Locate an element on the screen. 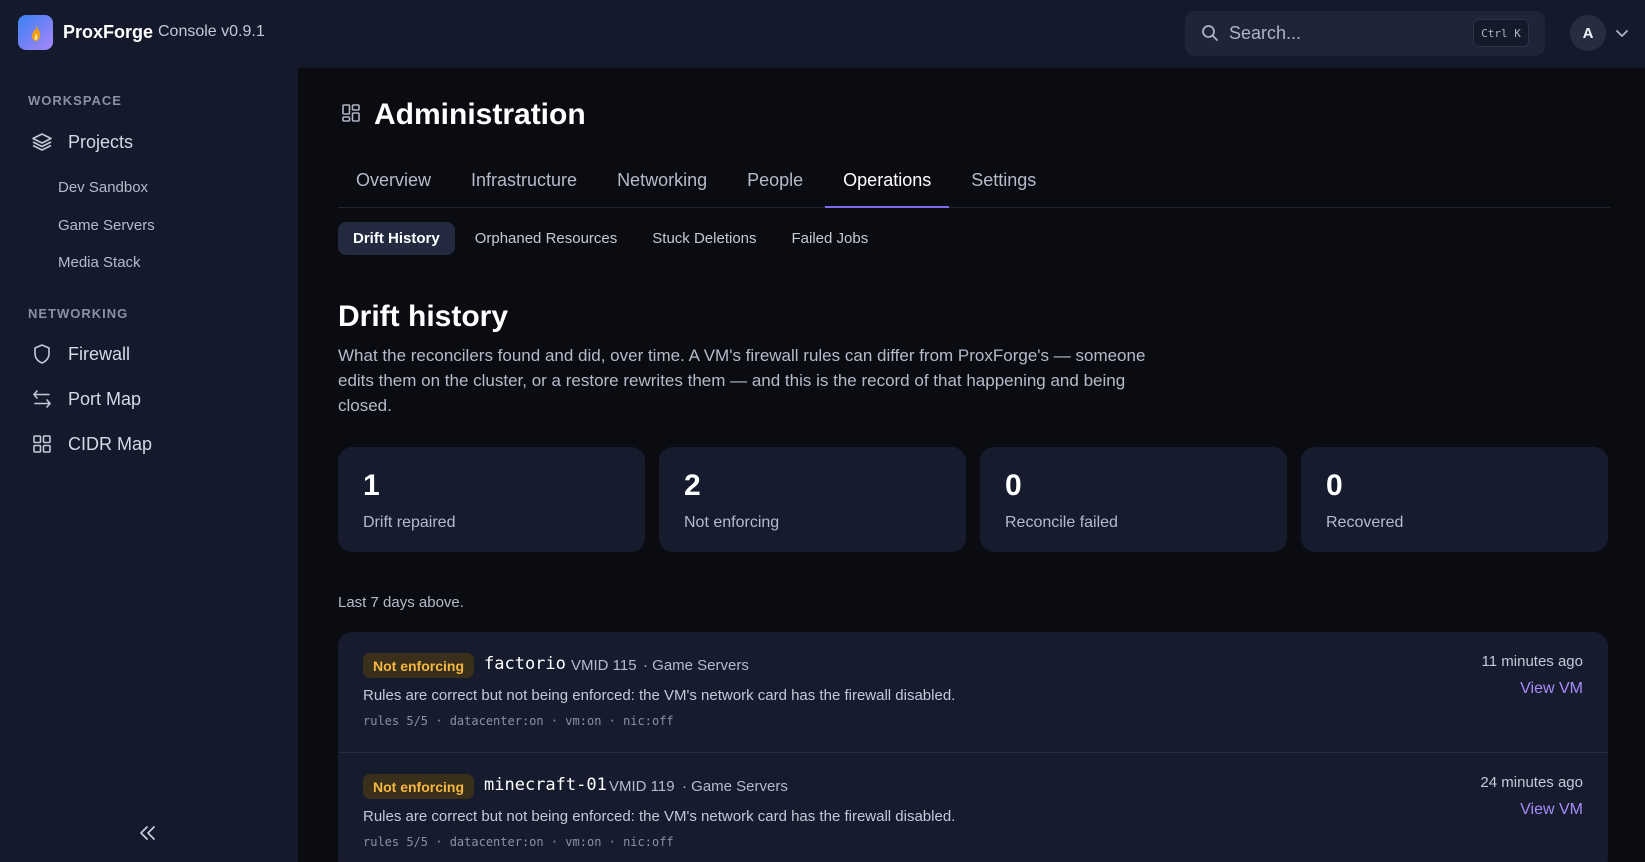 The width and height of the screenshot is (1645, 862). sidebar-item-cidr-map: CIDR Map is located at coordinates (91, 444).